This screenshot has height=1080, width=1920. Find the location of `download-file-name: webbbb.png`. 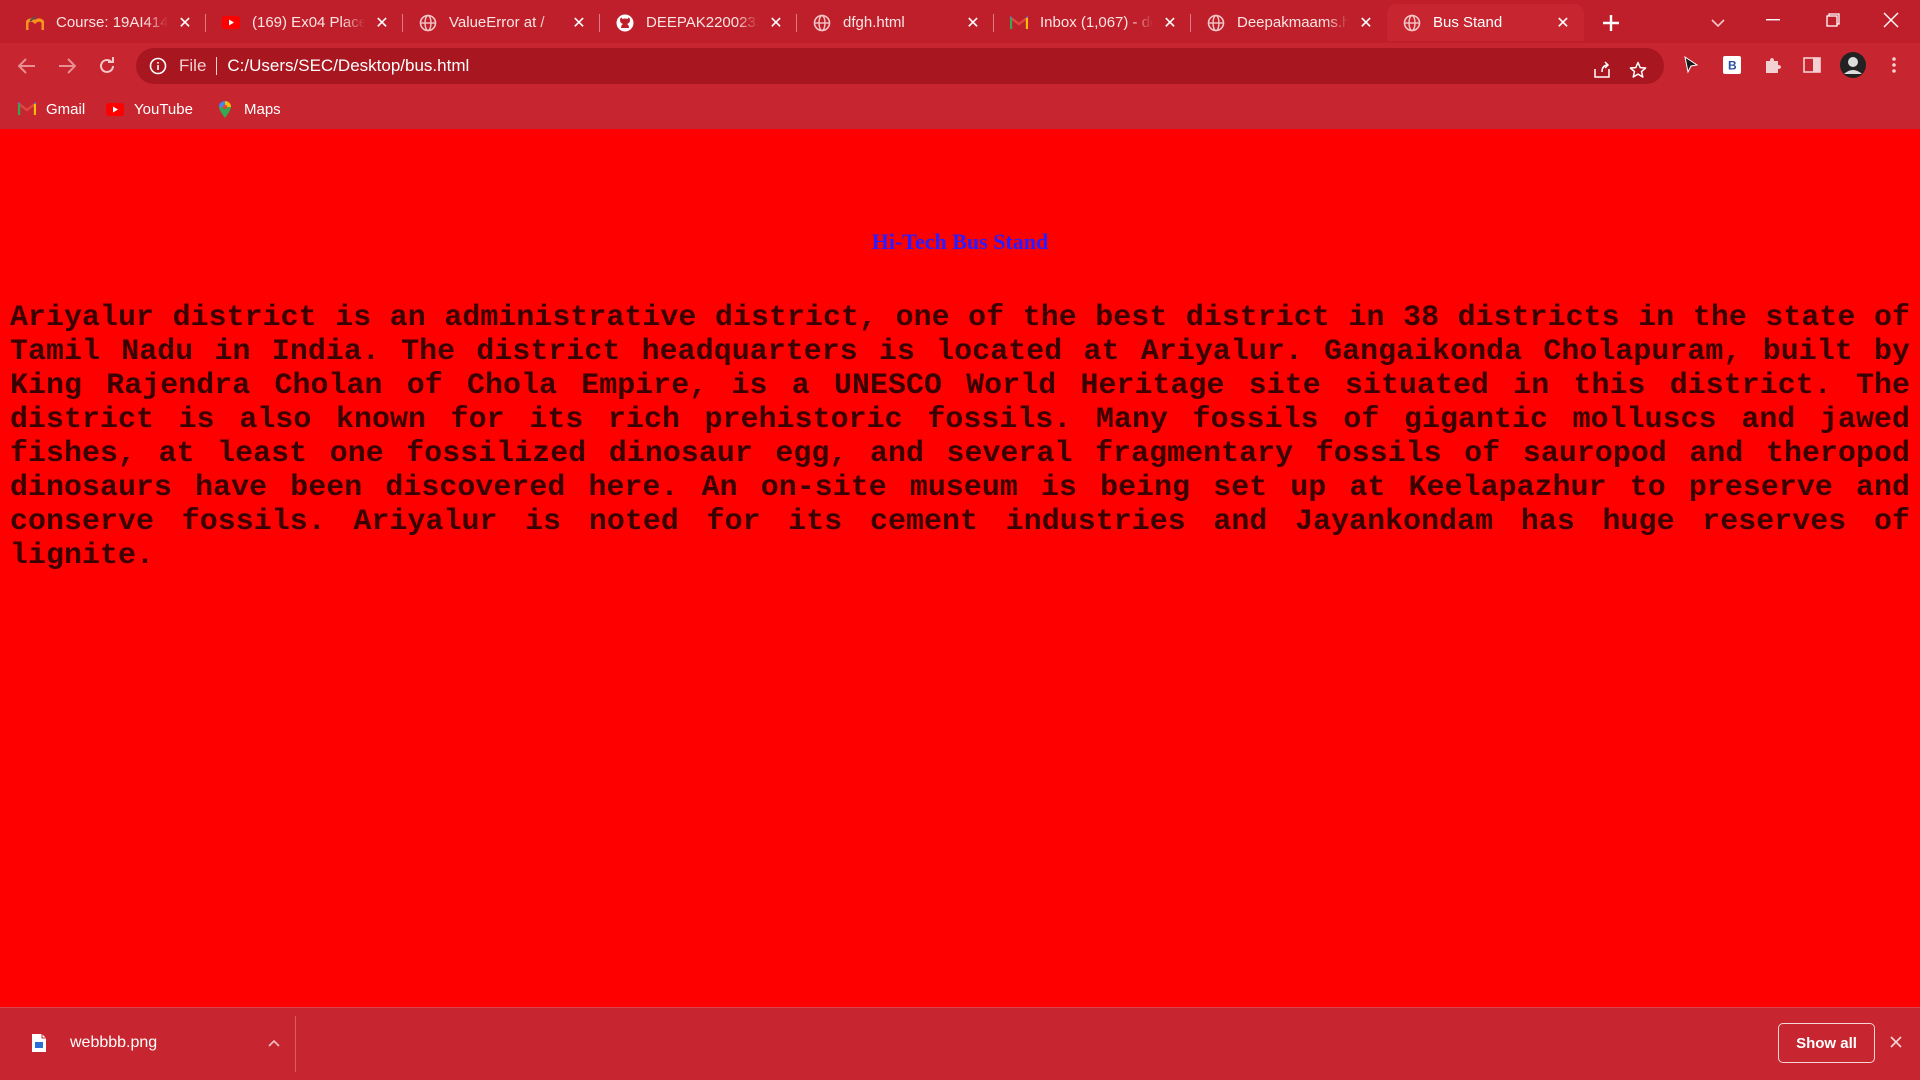

download-file-name: webbbb.png is located at coordinates (114, 1042).